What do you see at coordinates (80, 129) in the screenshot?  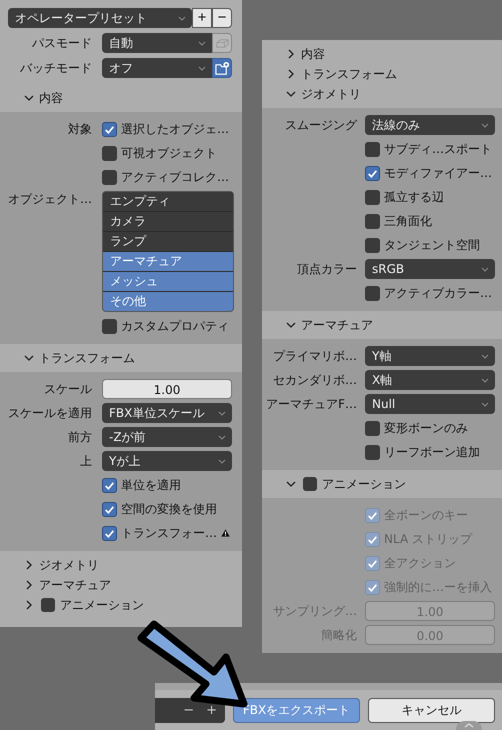 I see `field-label: 対象` at bounding box center [80, 129].